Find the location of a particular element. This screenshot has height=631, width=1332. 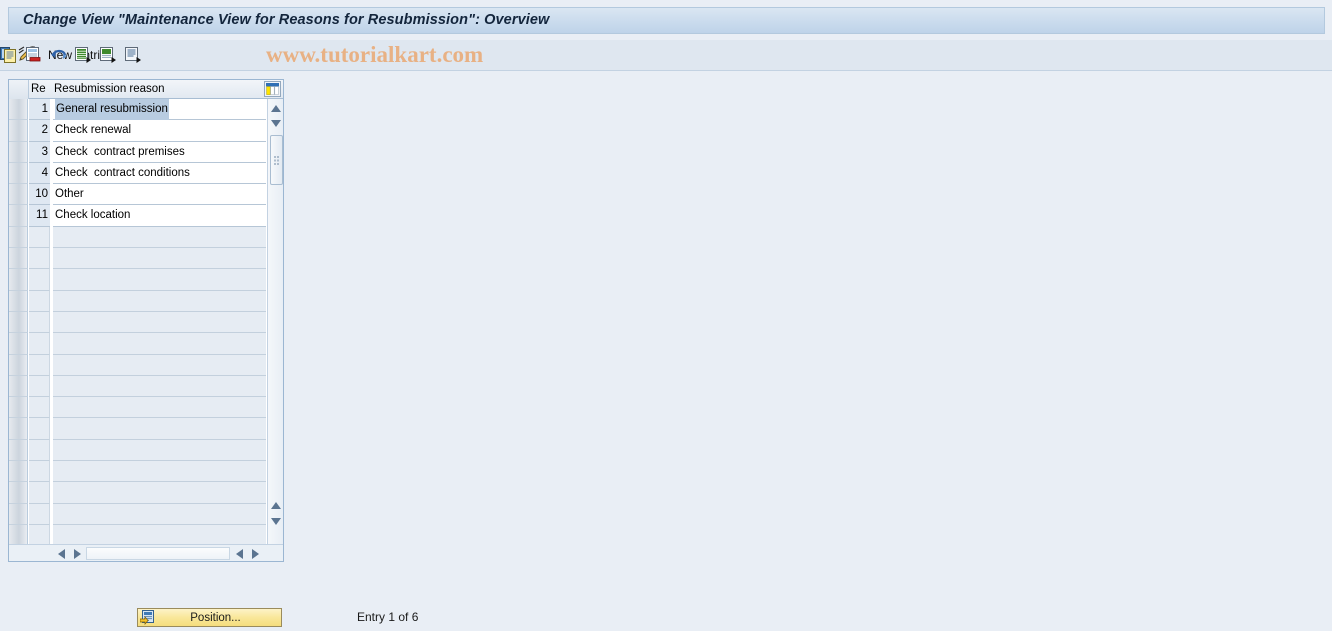

scroll-right-icon is located at coordinates (77, 553).